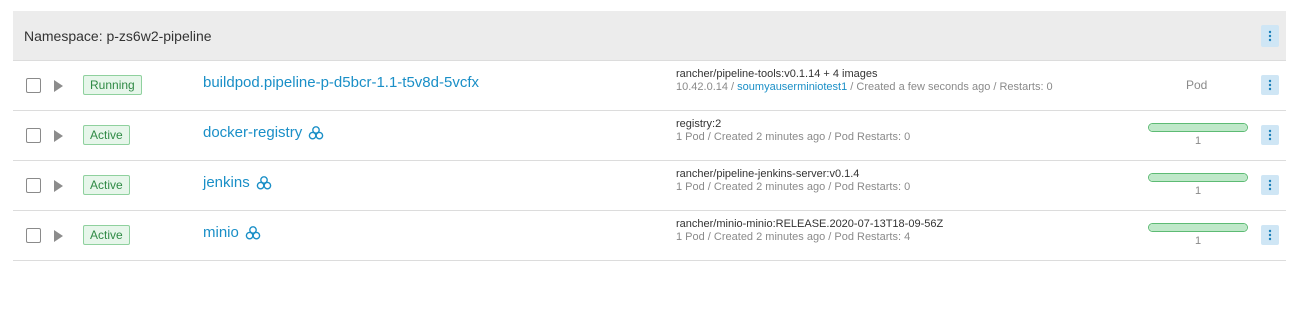  Describe the element at coordinates (707, 87) in the screenshot. I see `pod-ip: 10.42.0.14 /` at that location.